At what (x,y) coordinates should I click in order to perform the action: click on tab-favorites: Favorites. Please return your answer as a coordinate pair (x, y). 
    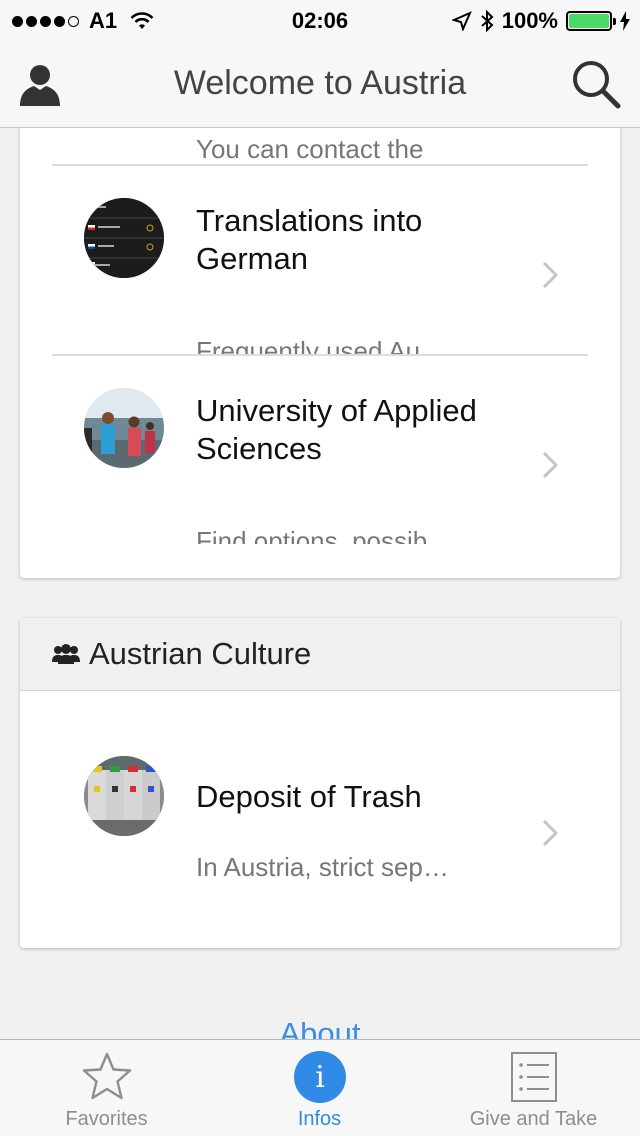
    Looking at the image, I should click on (106, 1088).